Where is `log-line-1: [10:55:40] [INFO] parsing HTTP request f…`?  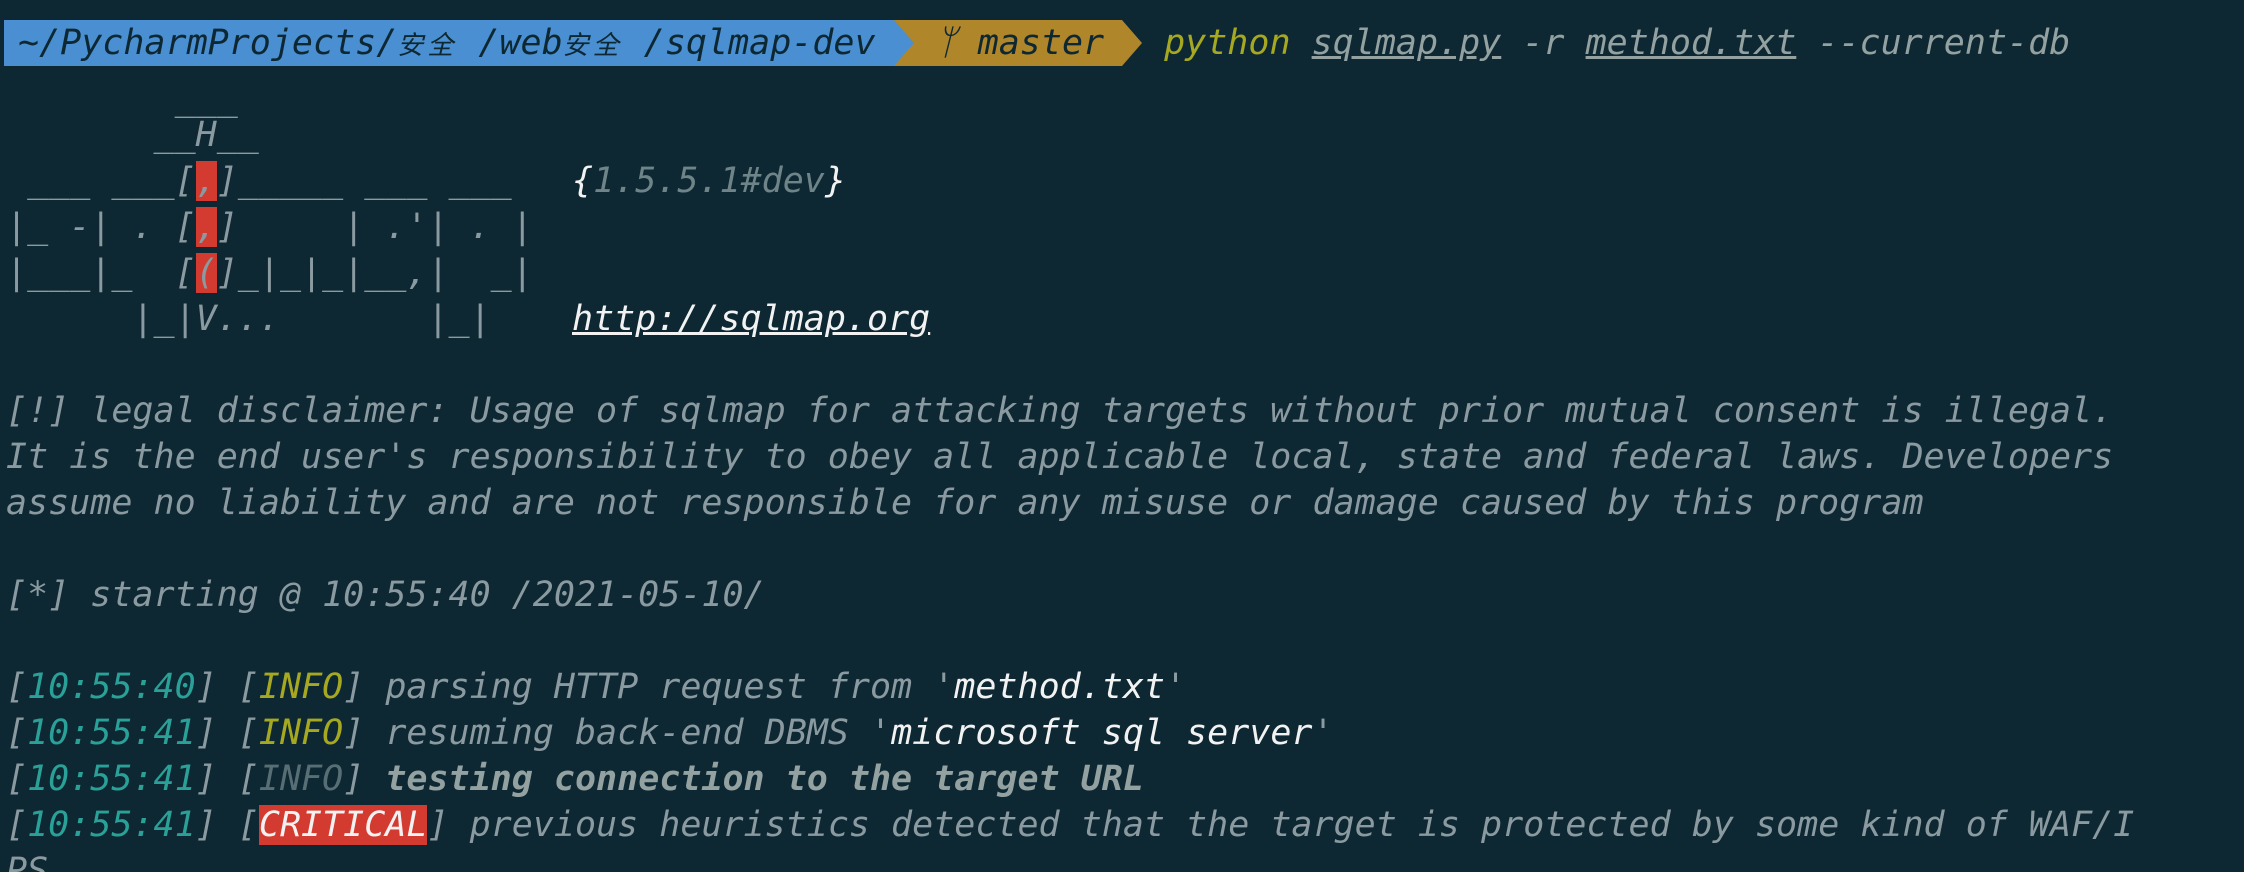 log-line-1: [10:55:40] [INFO] parsing HTTP request f… is located at coordinates (596, 687).